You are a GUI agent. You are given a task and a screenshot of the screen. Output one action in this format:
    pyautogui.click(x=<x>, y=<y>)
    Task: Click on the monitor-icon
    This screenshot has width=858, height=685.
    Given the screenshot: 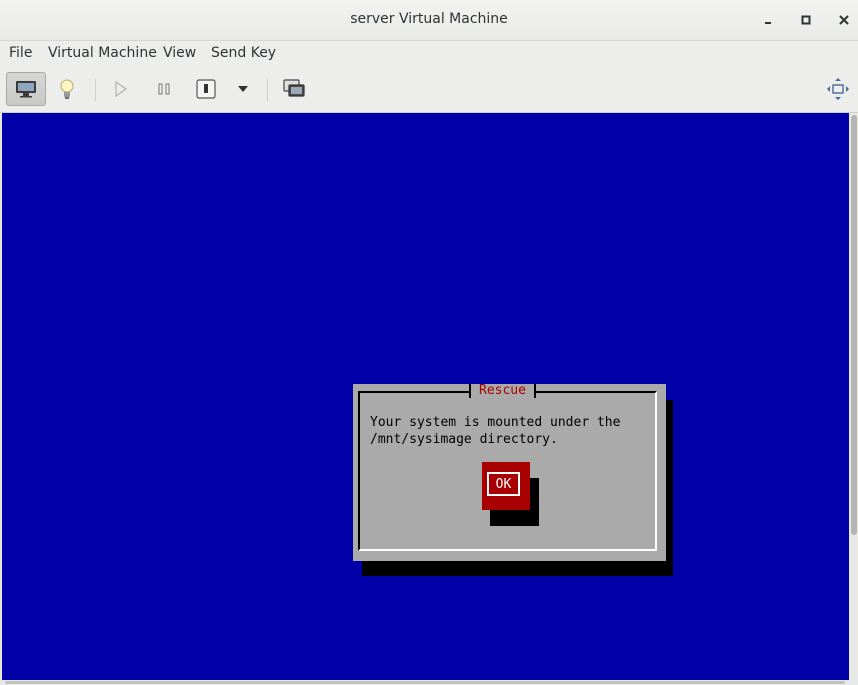 What is the action you would take?
    pyautogui.click(x=26, y=89)
    